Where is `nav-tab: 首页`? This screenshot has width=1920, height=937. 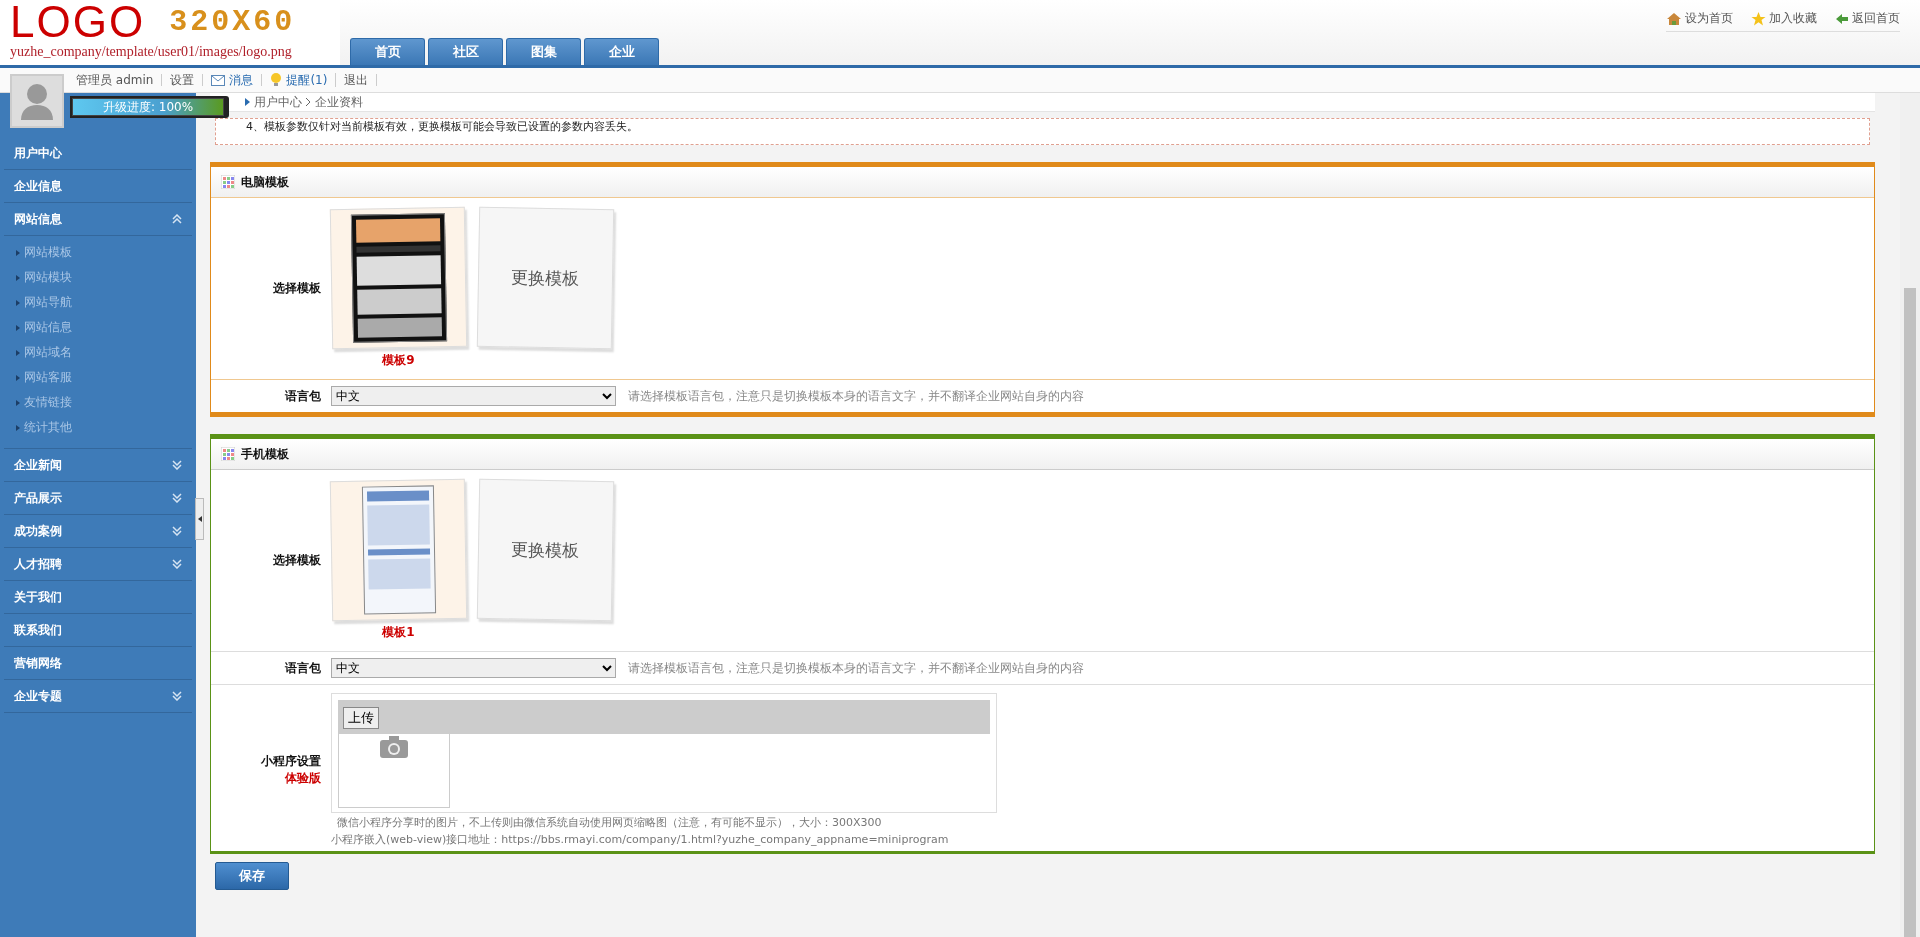 nav-tab: 首页 is located at coordinates (387, 51).